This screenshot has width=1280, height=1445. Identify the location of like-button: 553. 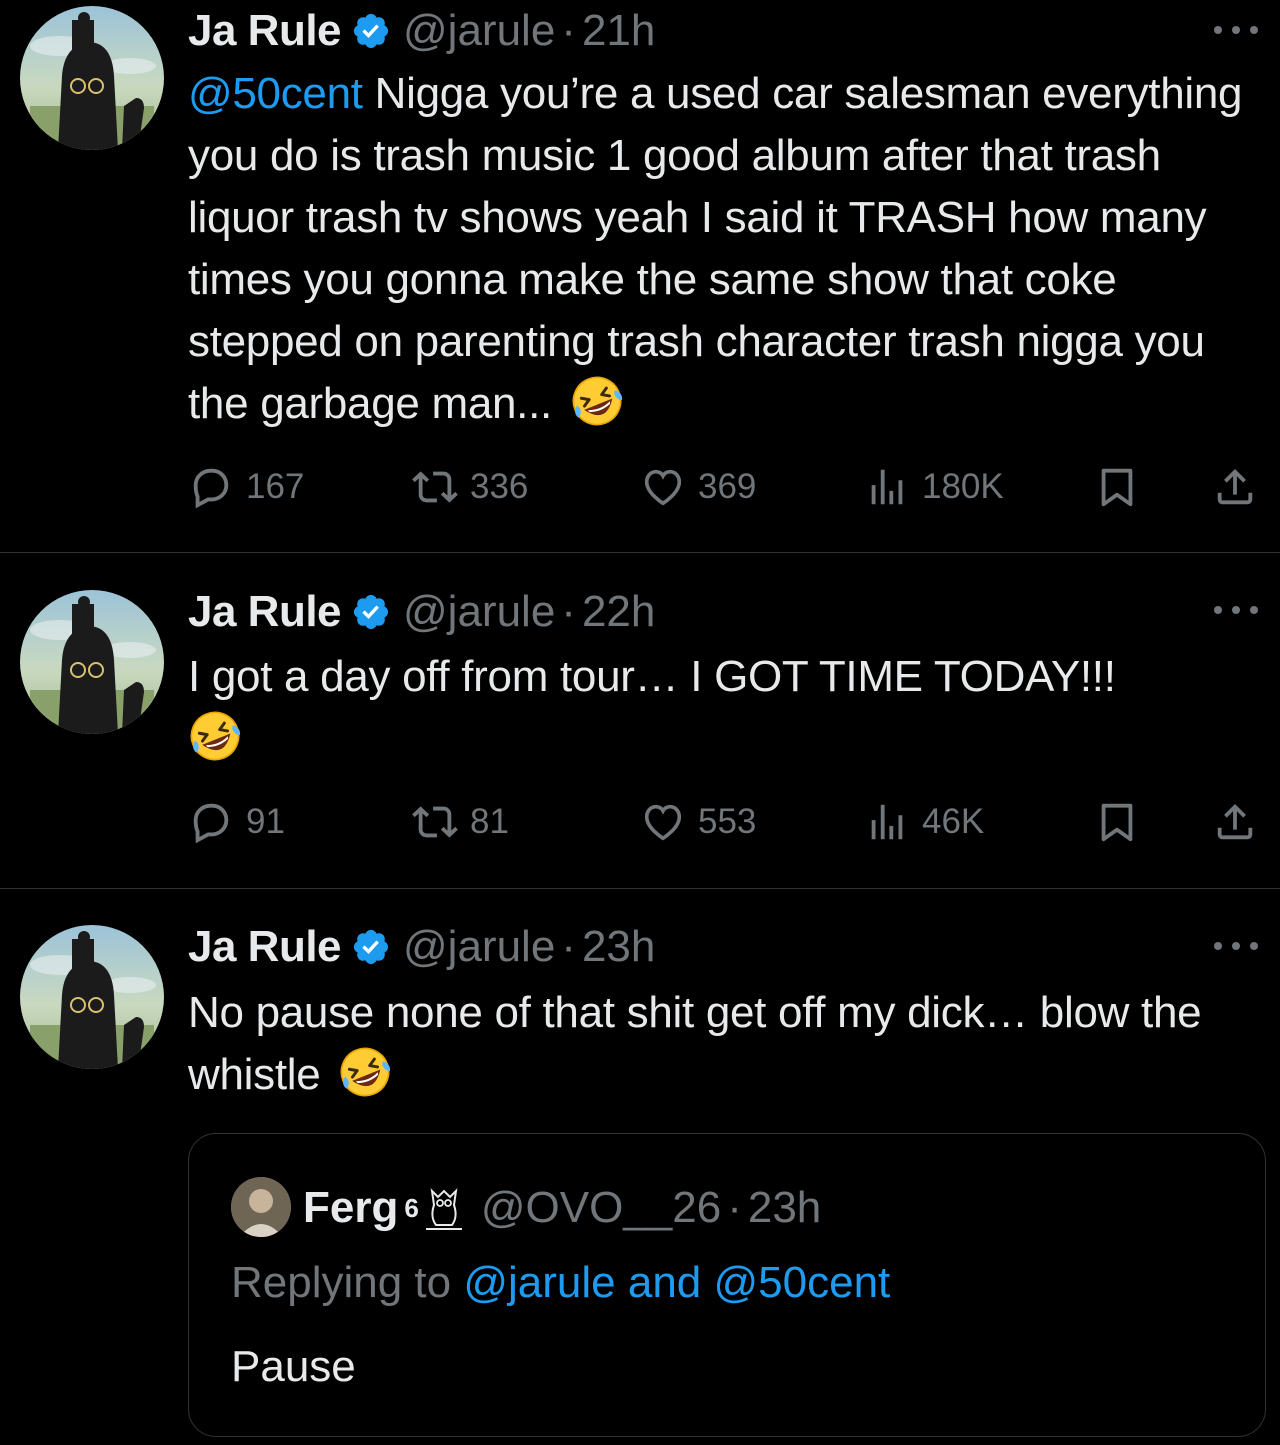
(698, 822).